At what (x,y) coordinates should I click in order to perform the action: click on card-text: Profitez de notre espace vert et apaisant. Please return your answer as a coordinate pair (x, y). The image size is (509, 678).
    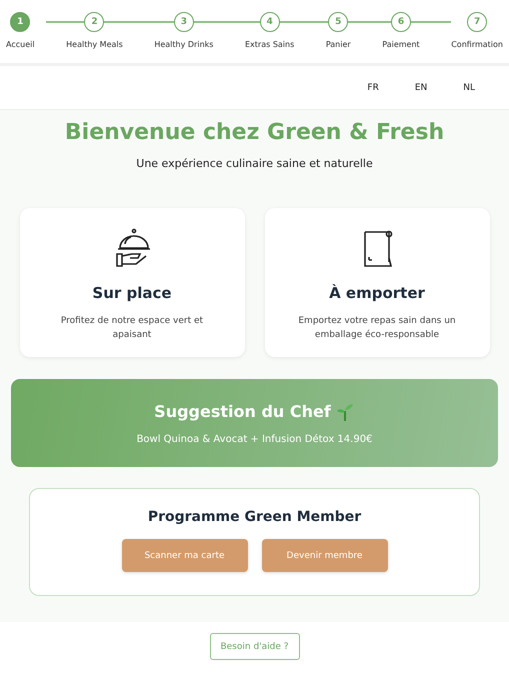
    Looking at the image, I should click on (132, 328).